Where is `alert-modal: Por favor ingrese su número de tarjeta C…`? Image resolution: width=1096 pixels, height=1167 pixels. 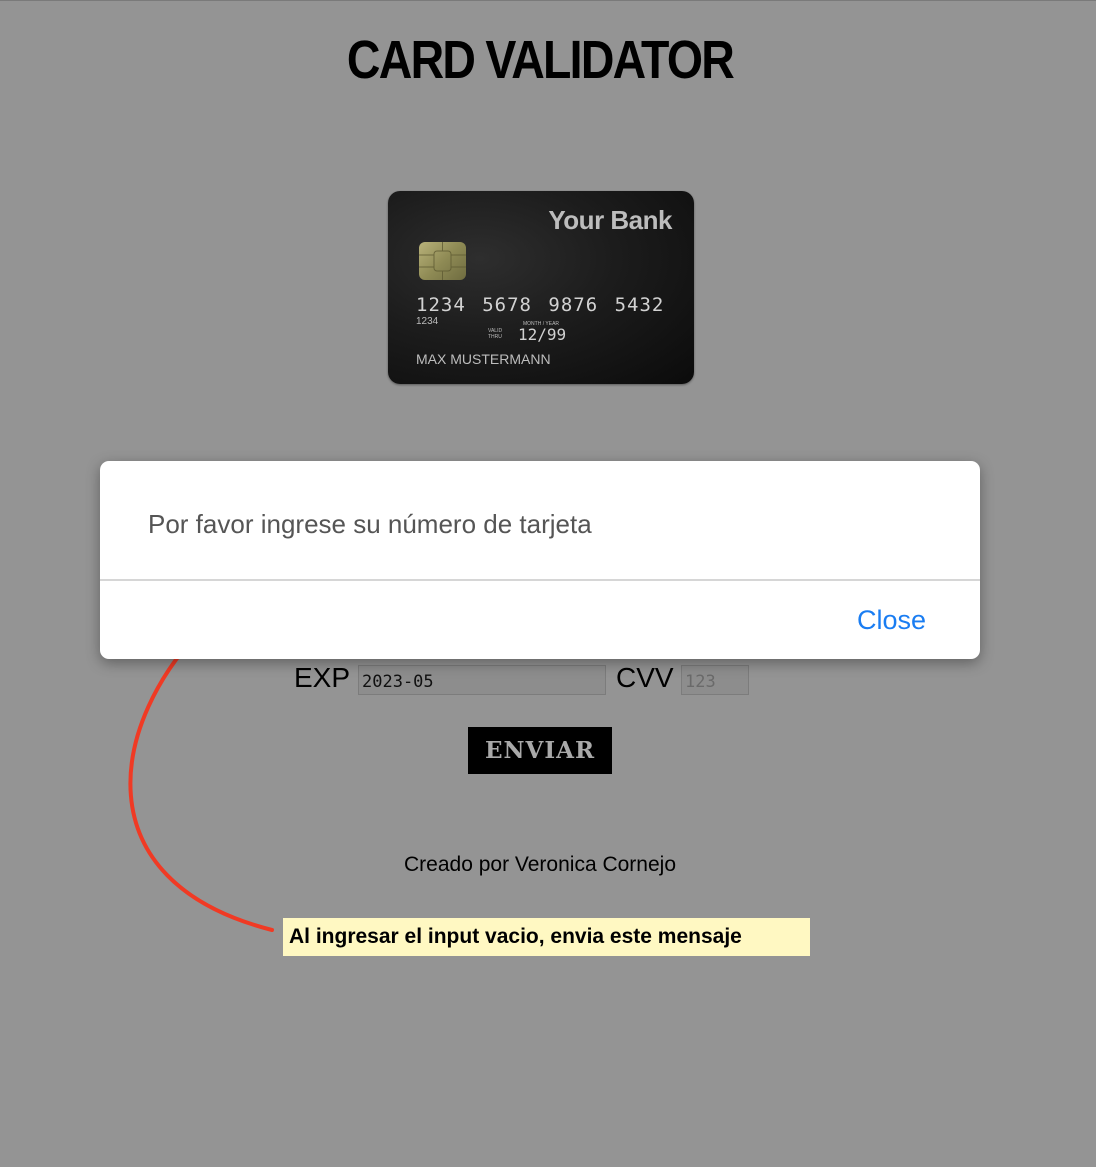 alert-modal: Por favor ingrese su número de tarjeta C… is located at coordinates (540, 560).